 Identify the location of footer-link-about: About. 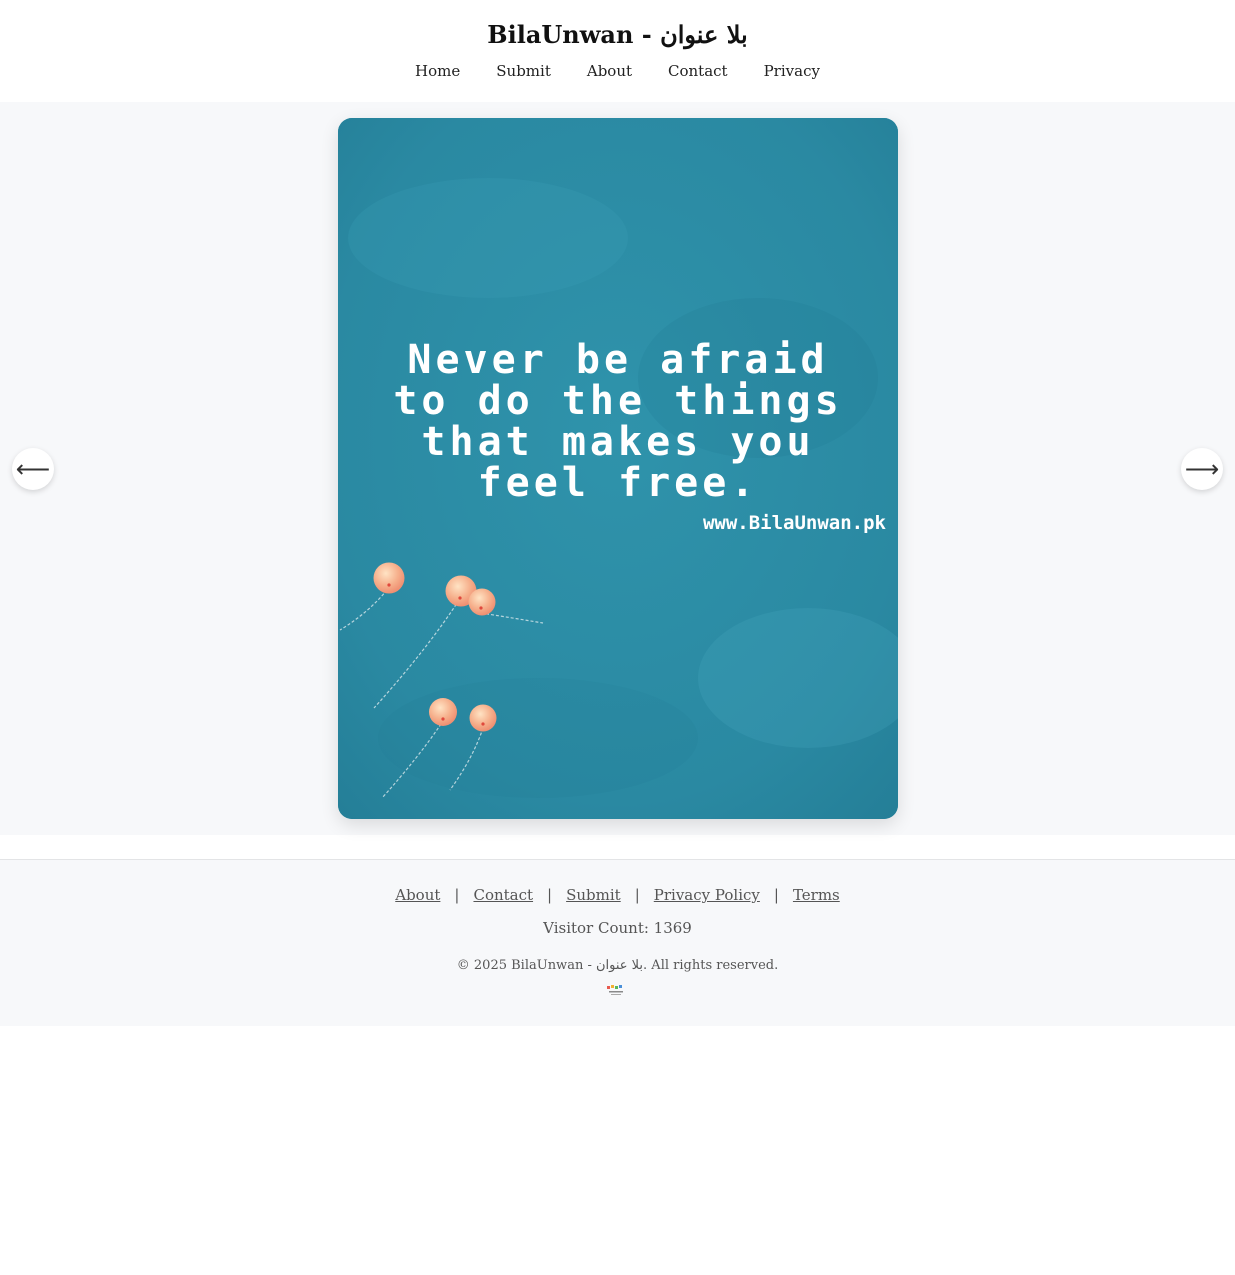
(417, 895).